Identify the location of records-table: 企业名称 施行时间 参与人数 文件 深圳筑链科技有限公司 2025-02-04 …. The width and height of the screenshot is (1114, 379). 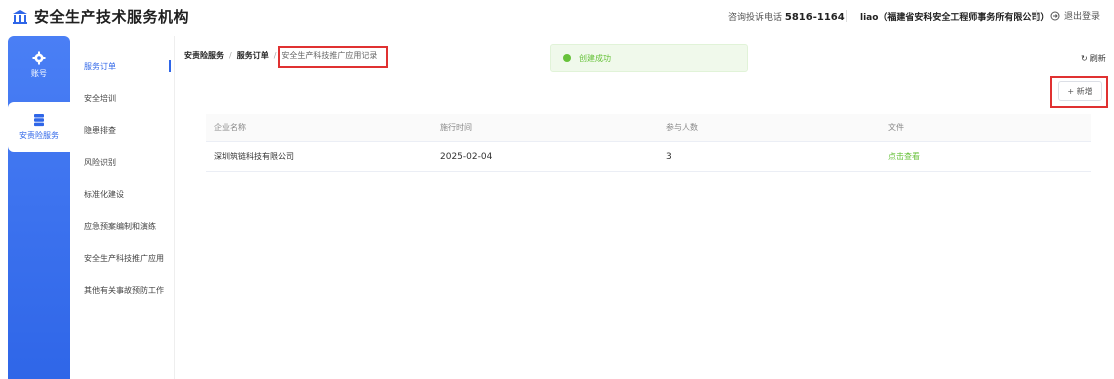
(648, 143).